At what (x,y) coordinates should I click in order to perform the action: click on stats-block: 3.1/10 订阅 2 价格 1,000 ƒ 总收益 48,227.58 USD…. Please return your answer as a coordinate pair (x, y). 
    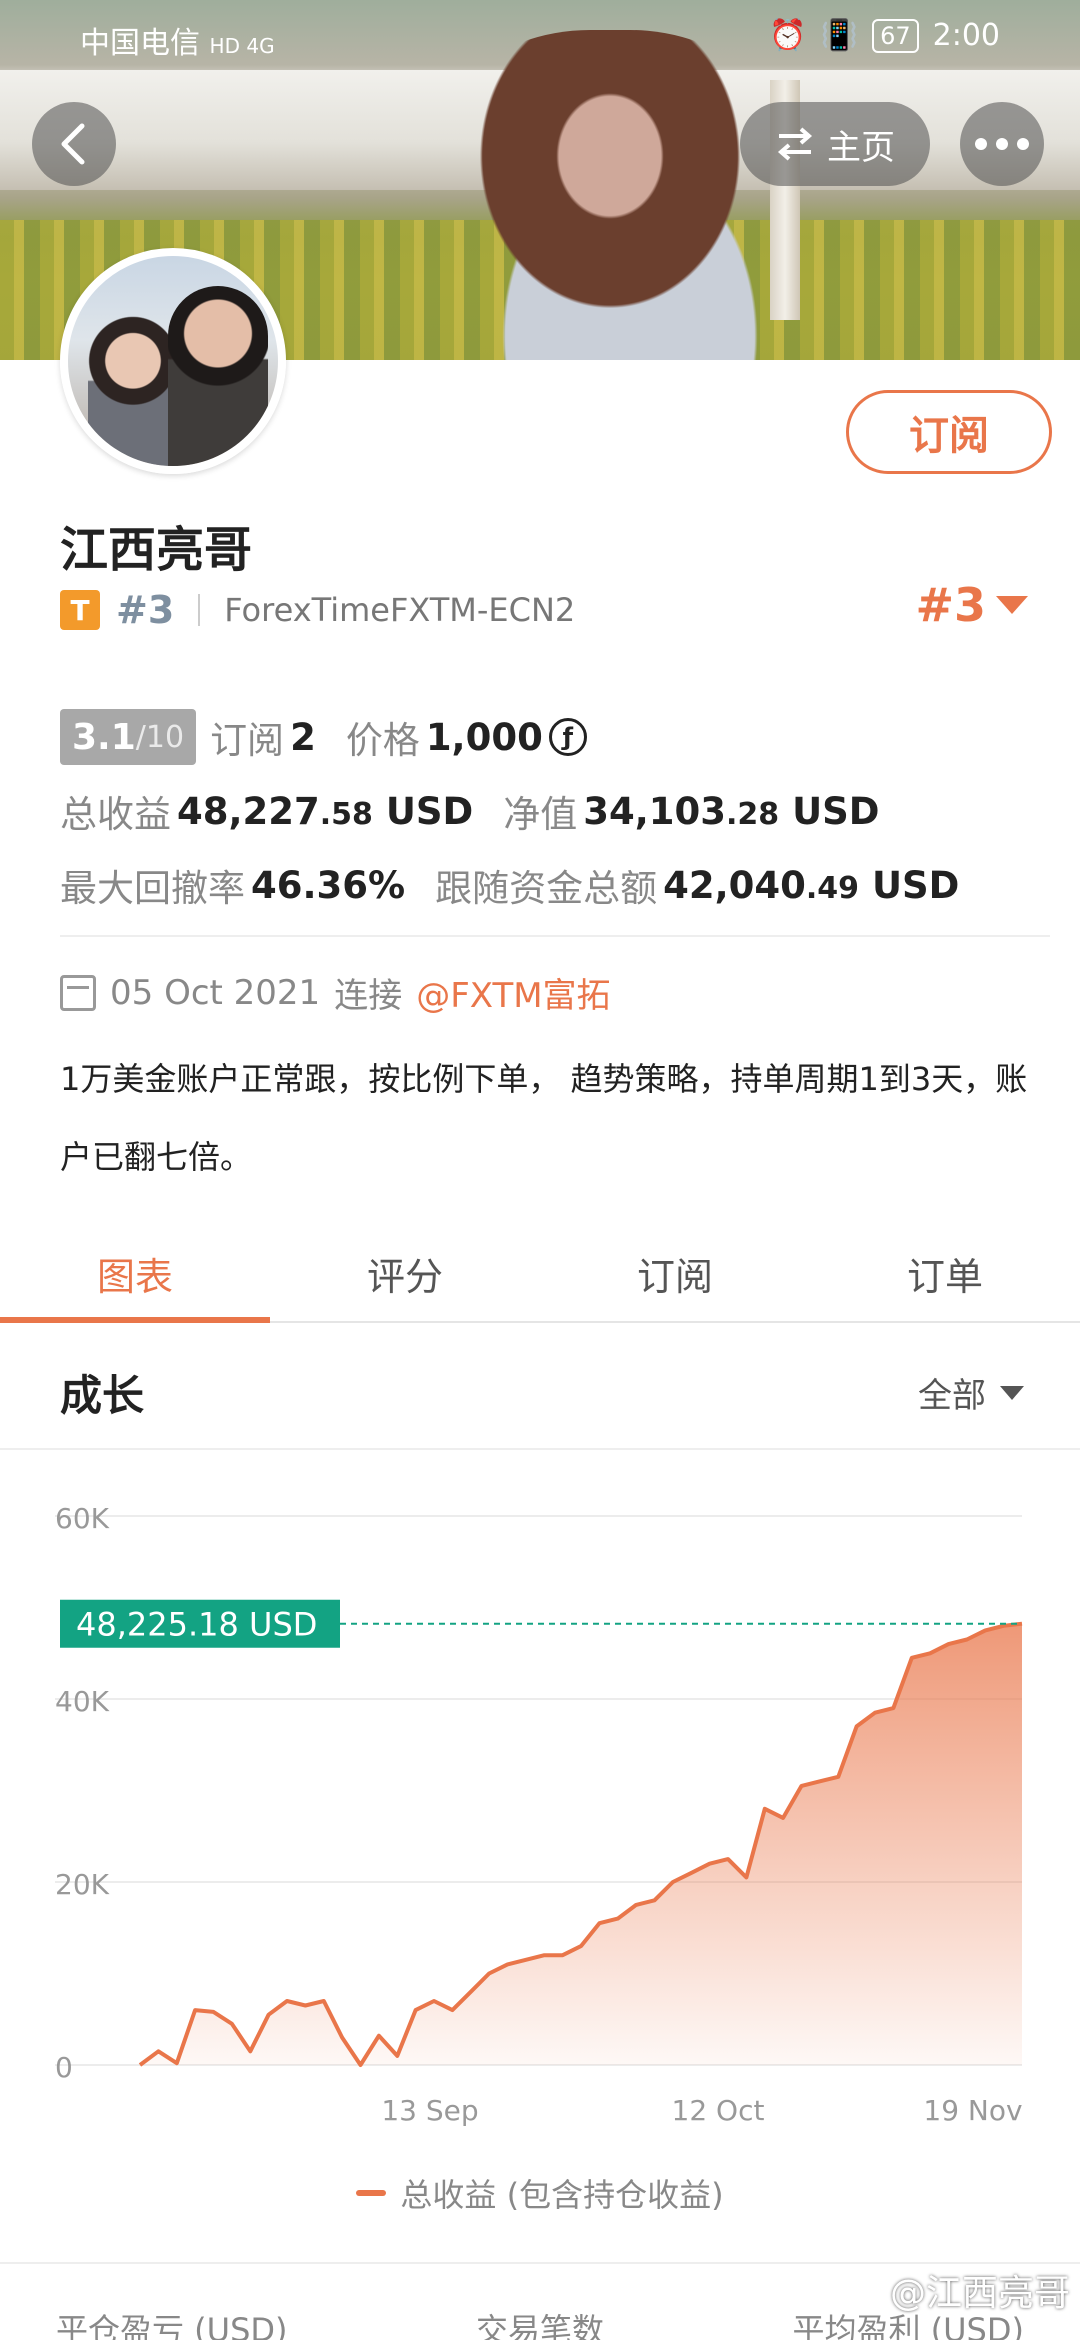
    Looking at the image, I should click on (509, 811).